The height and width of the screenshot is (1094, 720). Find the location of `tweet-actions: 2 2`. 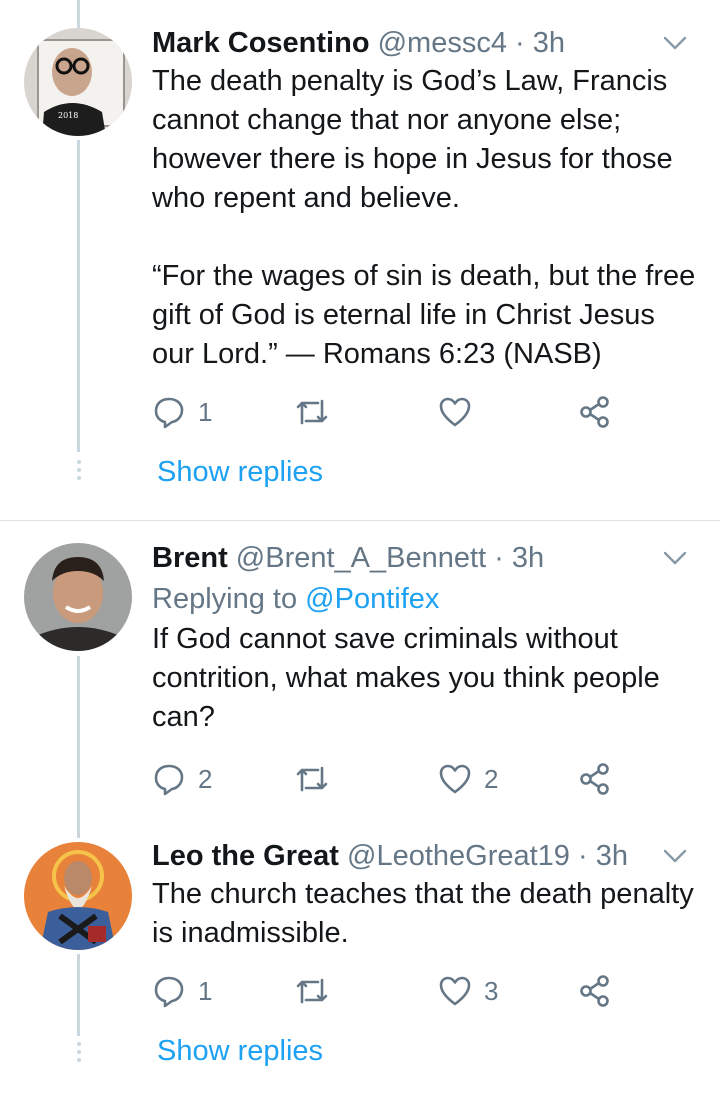

tweet-actions: 2 2 is located at coordinates (387, 779).